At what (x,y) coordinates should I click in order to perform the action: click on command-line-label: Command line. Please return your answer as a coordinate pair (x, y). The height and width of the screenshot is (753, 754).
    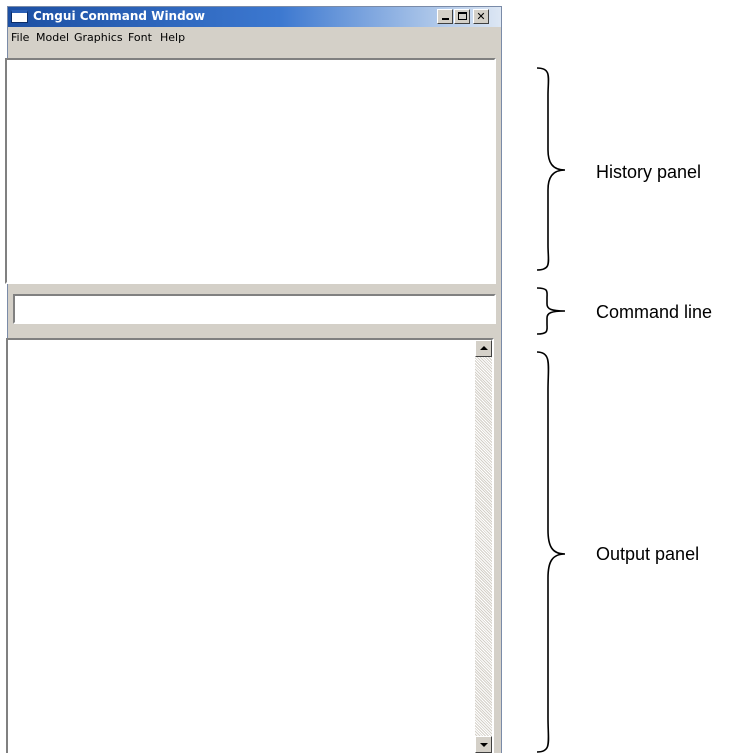
    Looking at the image, I should click on (654, 312).